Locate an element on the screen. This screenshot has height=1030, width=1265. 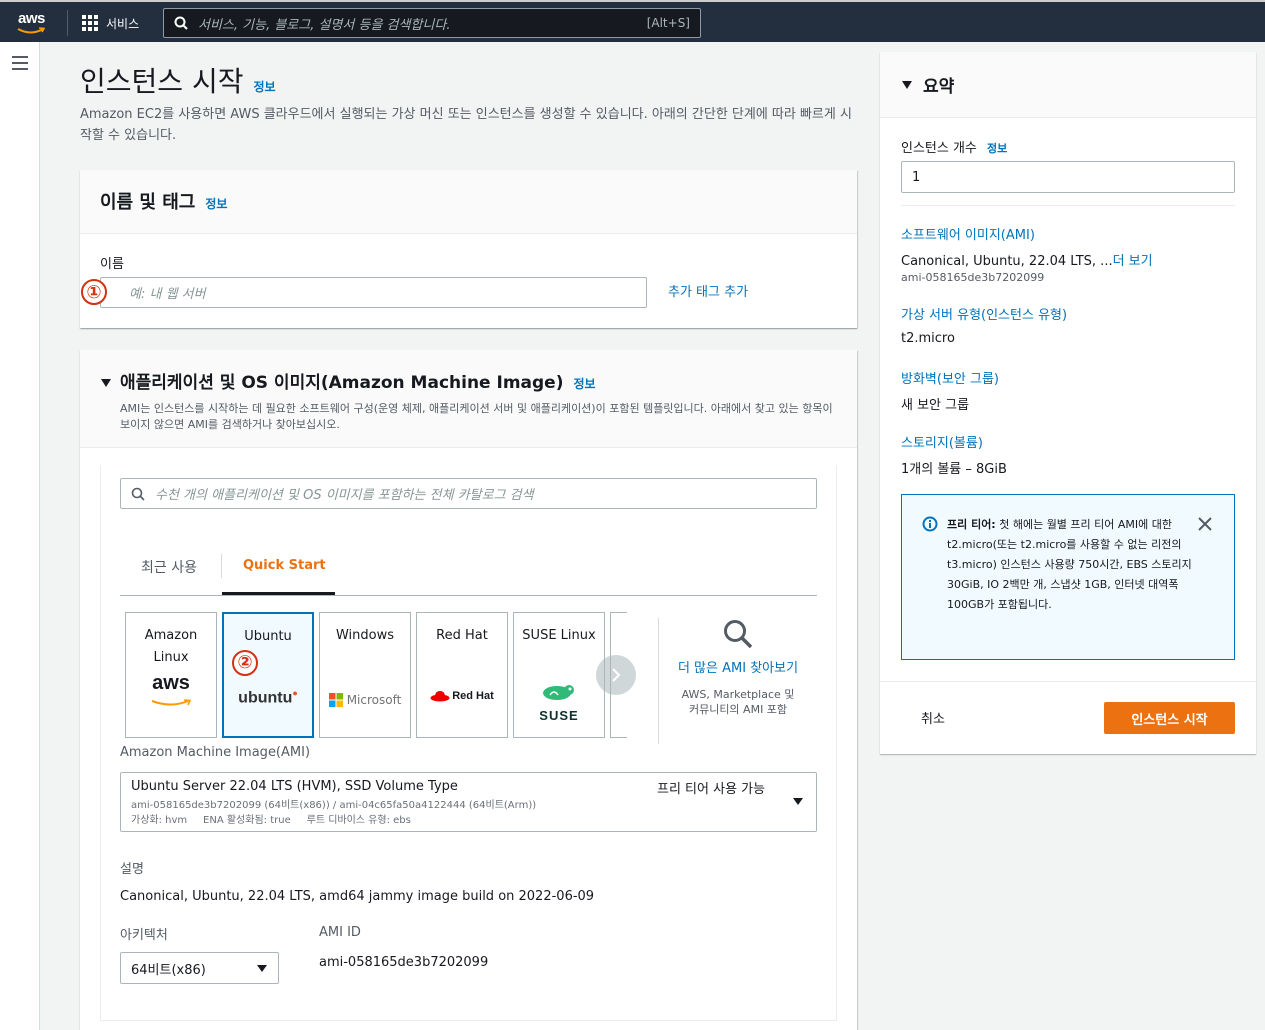
ami-search-placeholder: 수천 개의 애플리케이션 및 OS 이미지를 포함하는 전체 카탈로그 검색 is located at coordinates (344, 495).